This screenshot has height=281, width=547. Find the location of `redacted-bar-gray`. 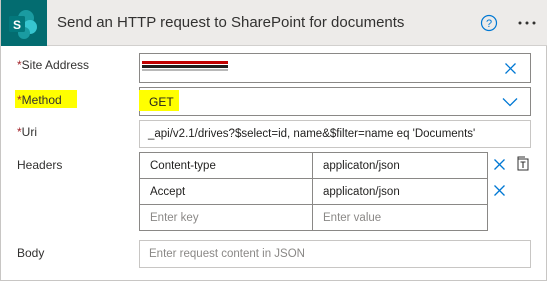

redacted-bar-gray is located at coordinates (185, 70).